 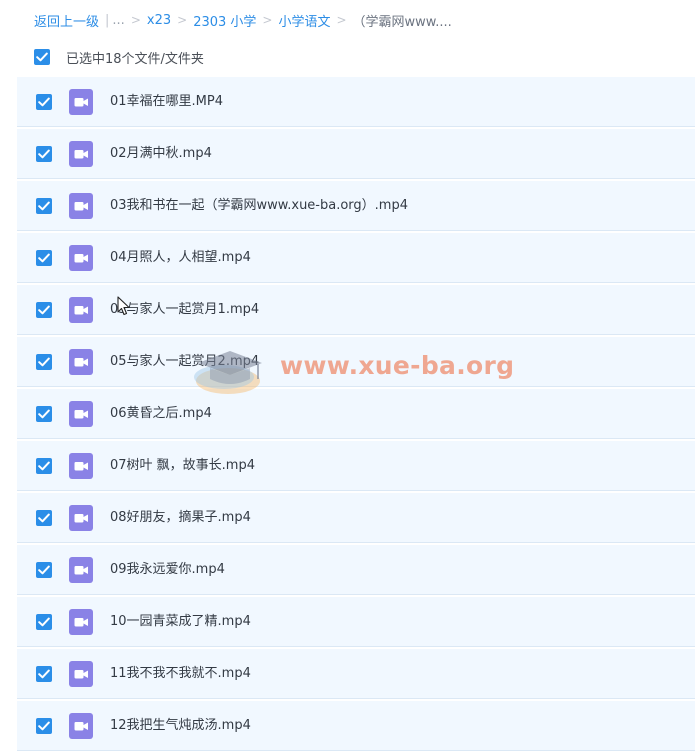 What do you see at coordinates (356, 622) in the screenshot?
I see `file-row: 10一园青菜成了精.mp4` at bounding box center [356, 622].